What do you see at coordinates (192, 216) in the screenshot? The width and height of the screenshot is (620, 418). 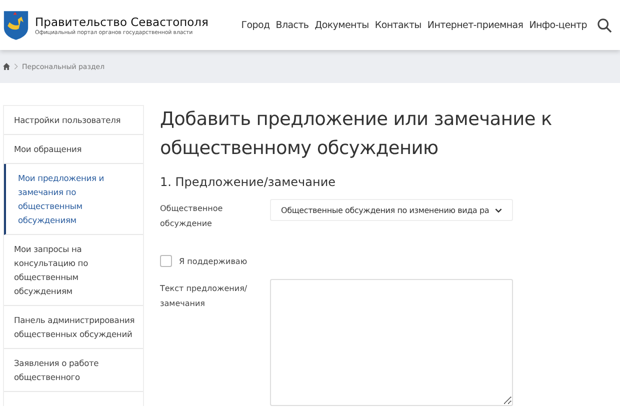 I see `field-label: Общественное обсуждение` at bounding box center [192, 216].